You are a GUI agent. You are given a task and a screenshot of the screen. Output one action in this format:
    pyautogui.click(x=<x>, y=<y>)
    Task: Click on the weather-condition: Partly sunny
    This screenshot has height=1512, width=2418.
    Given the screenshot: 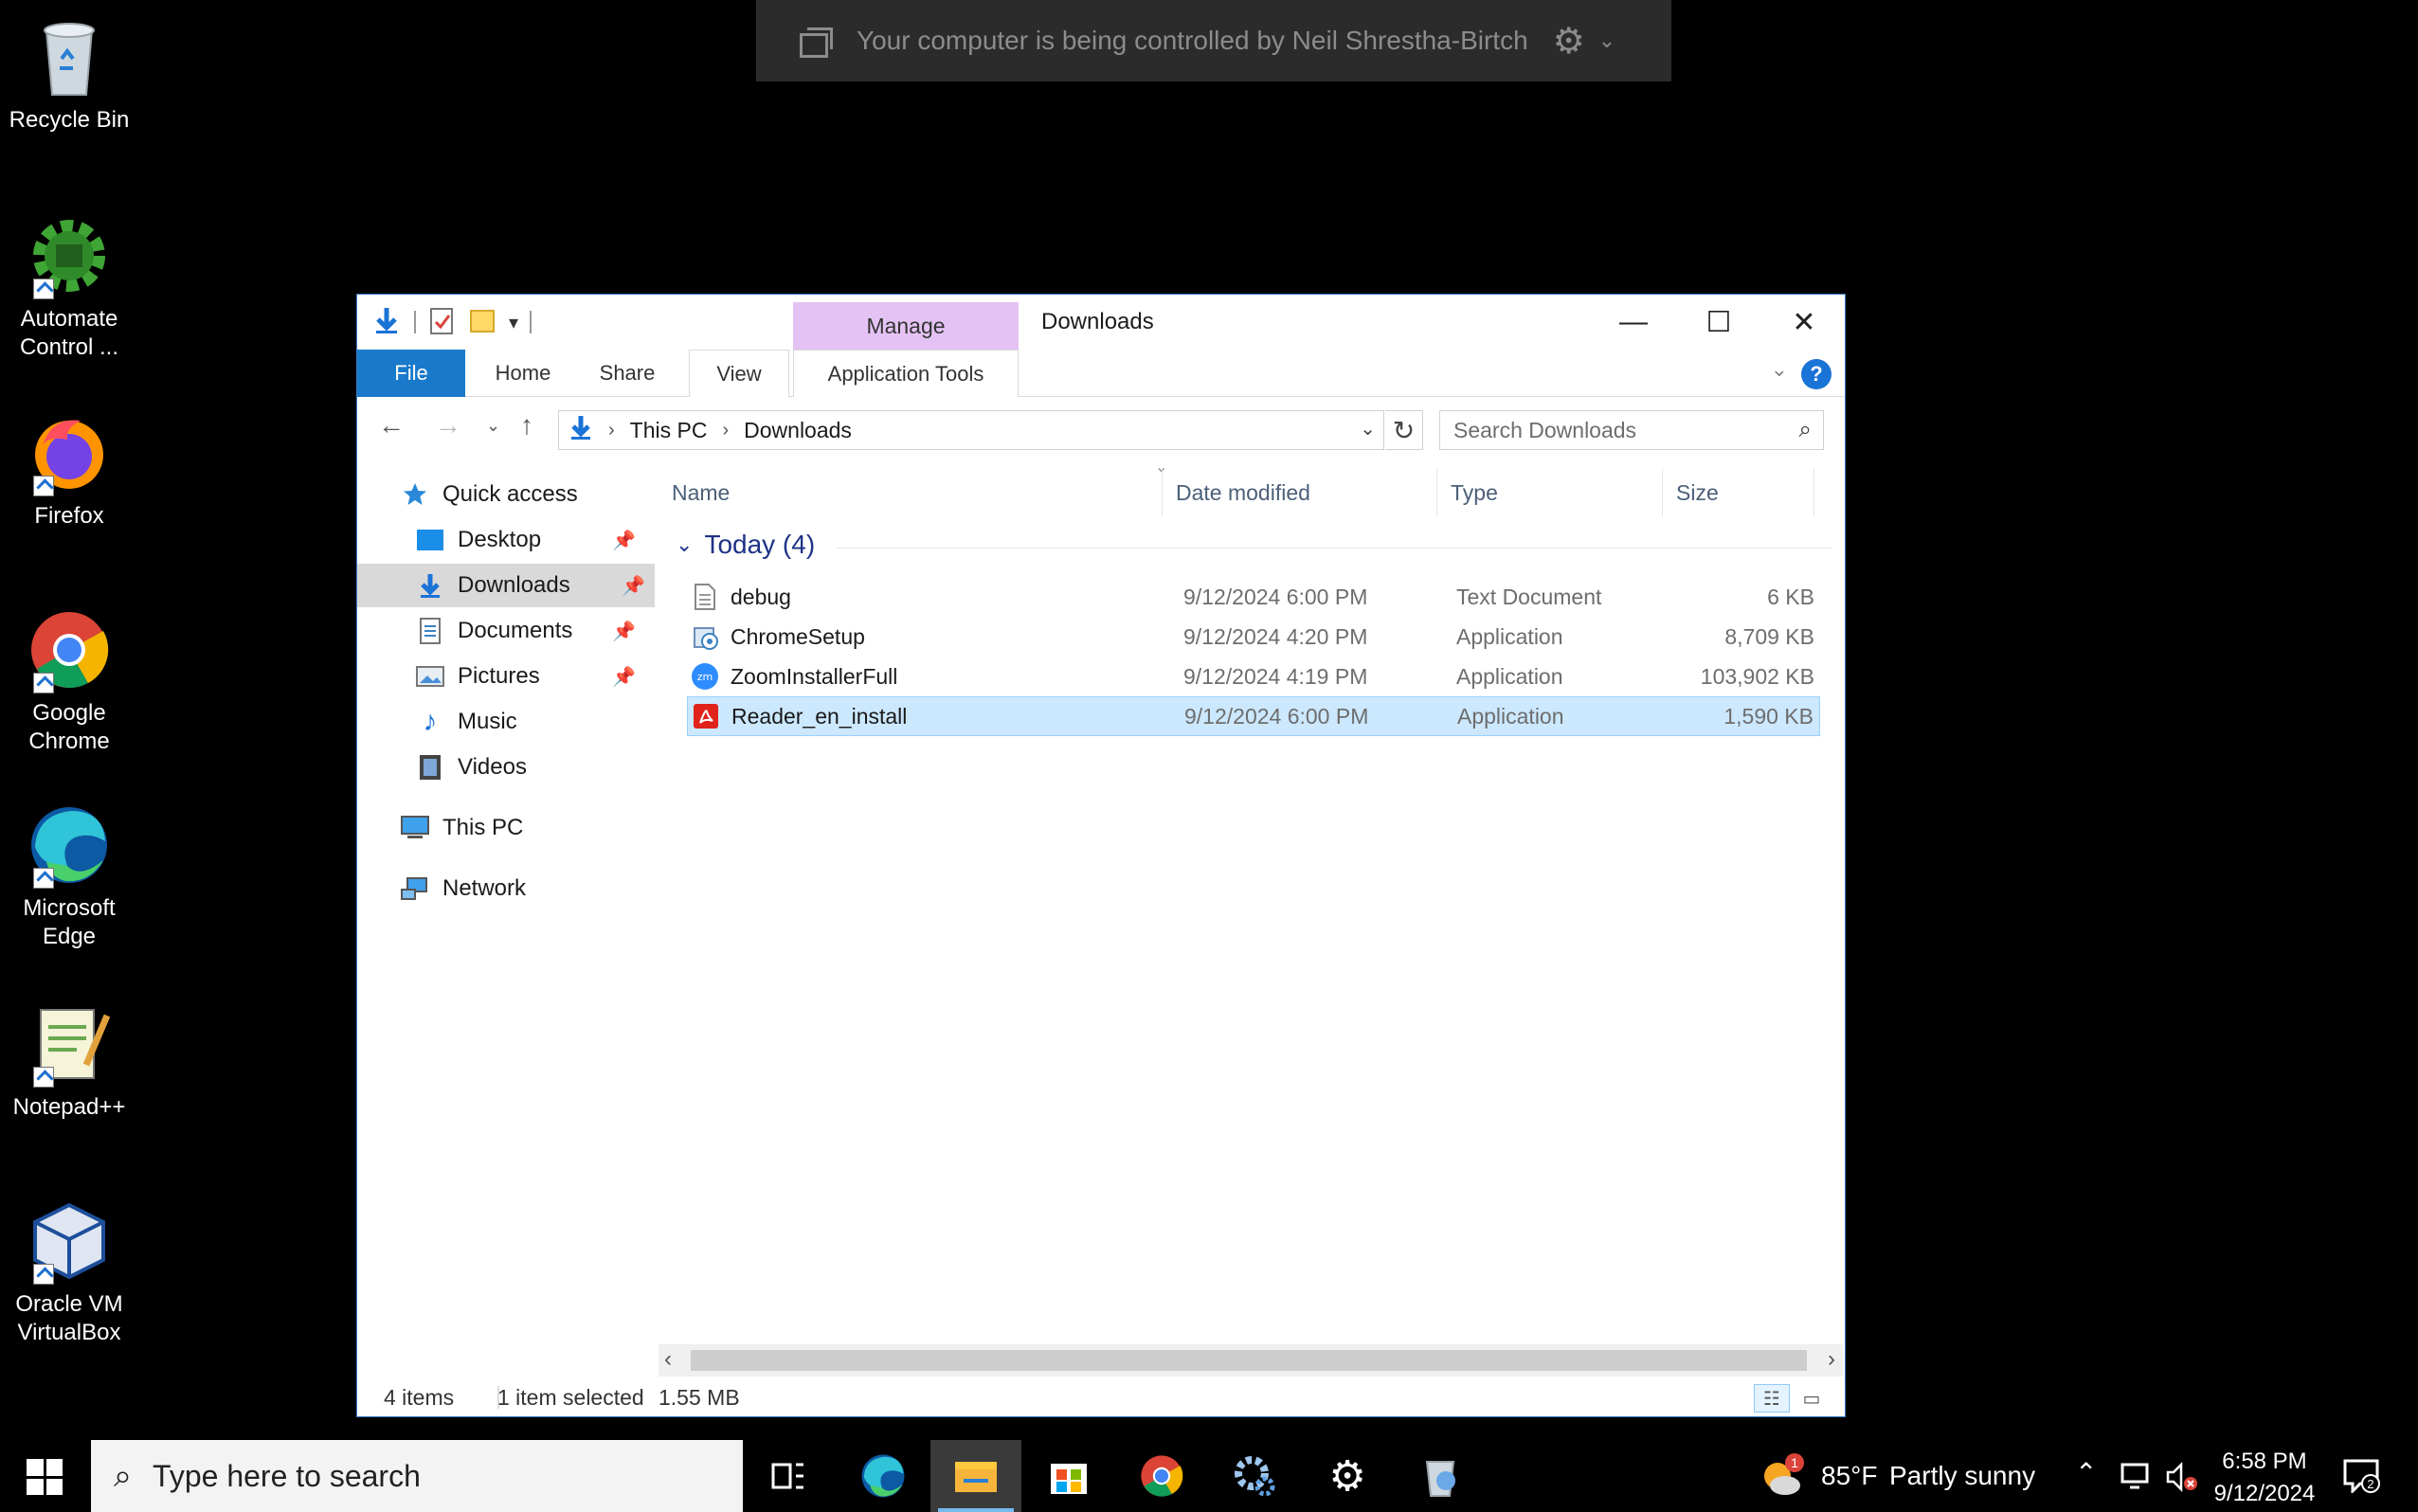 What is the action you would take?
    pyautogui.click(x=1962, y=1476)
    